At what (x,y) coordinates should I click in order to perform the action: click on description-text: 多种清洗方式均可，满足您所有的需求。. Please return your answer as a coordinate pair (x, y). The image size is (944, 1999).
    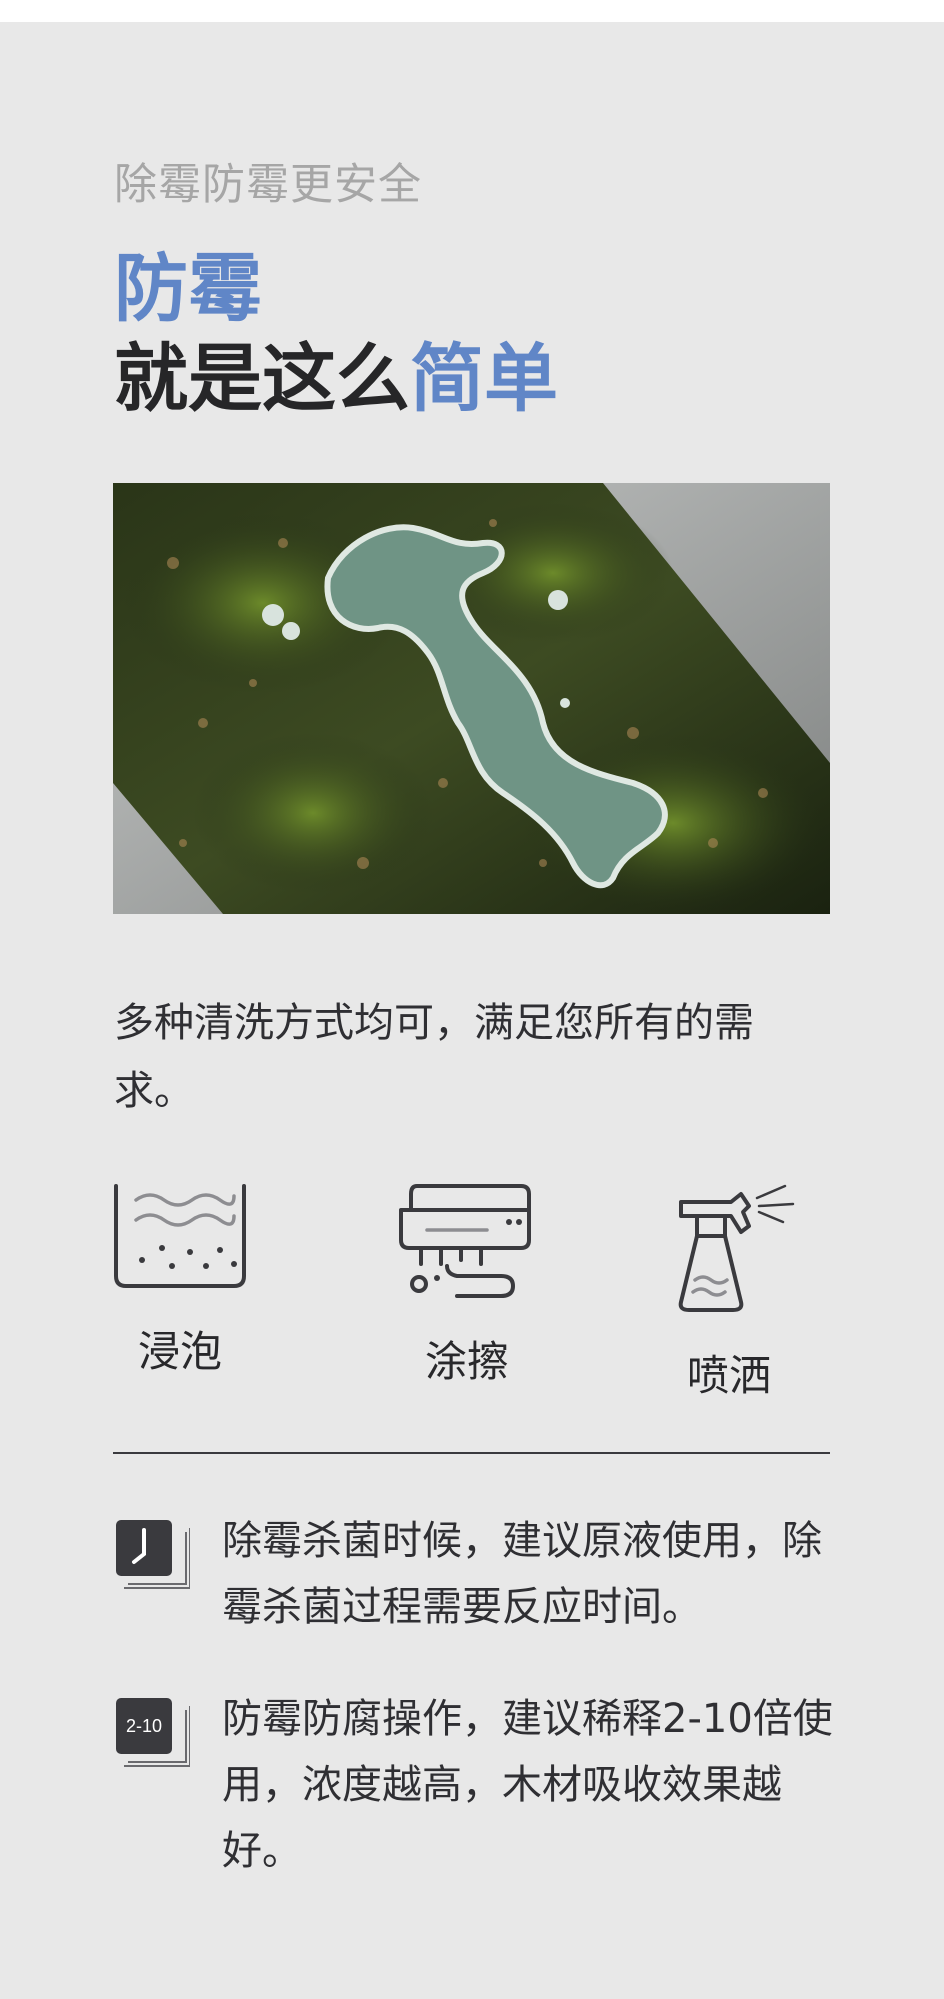
    Looking at the image, I should click on (434, 1057).